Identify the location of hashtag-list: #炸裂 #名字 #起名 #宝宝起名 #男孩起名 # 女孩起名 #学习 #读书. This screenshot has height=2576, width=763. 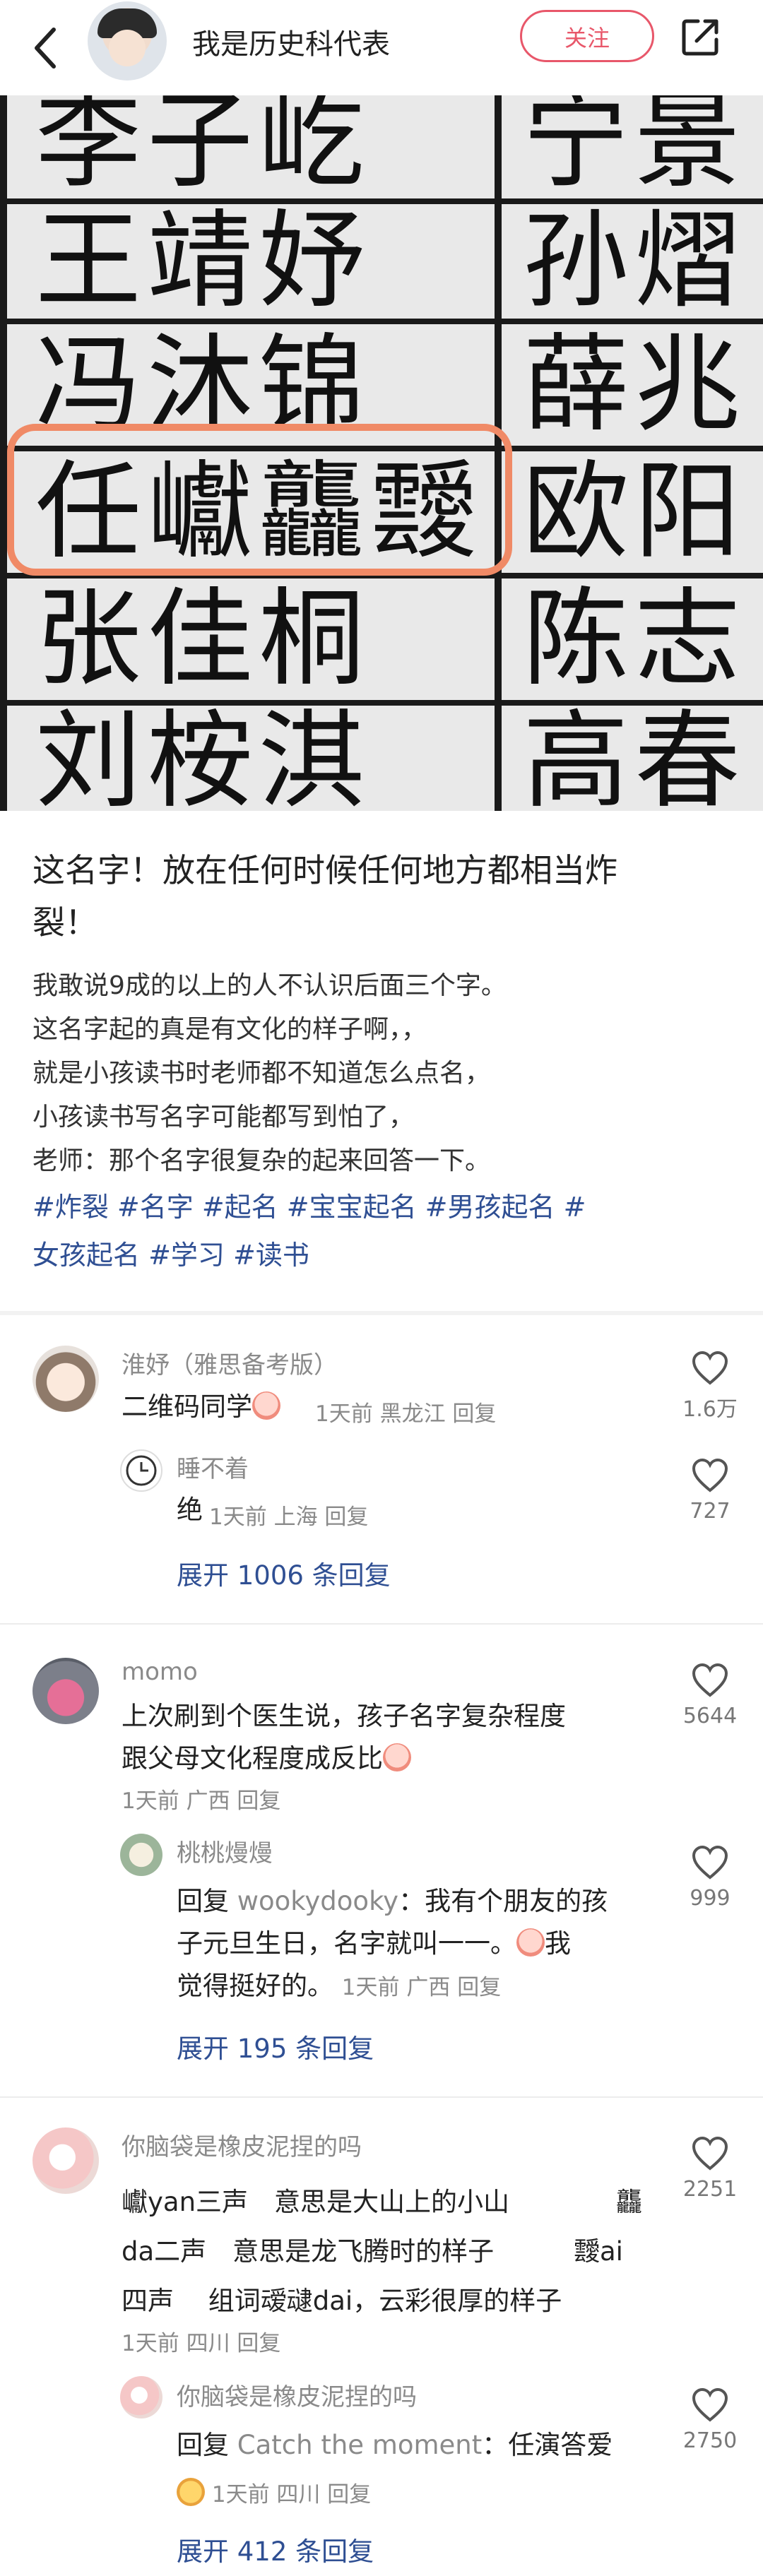
(382, 1231).